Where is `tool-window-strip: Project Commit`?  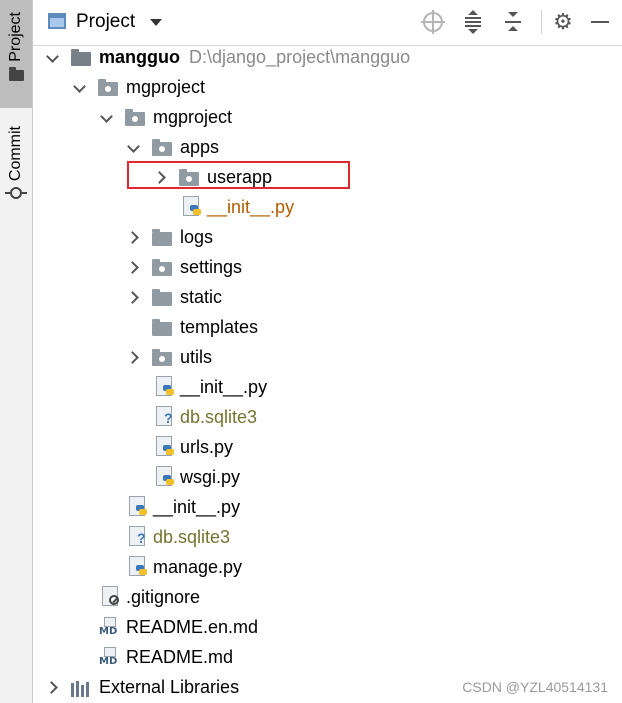
tool-window-strip: Project Commit is located at coordinates (16, 351).